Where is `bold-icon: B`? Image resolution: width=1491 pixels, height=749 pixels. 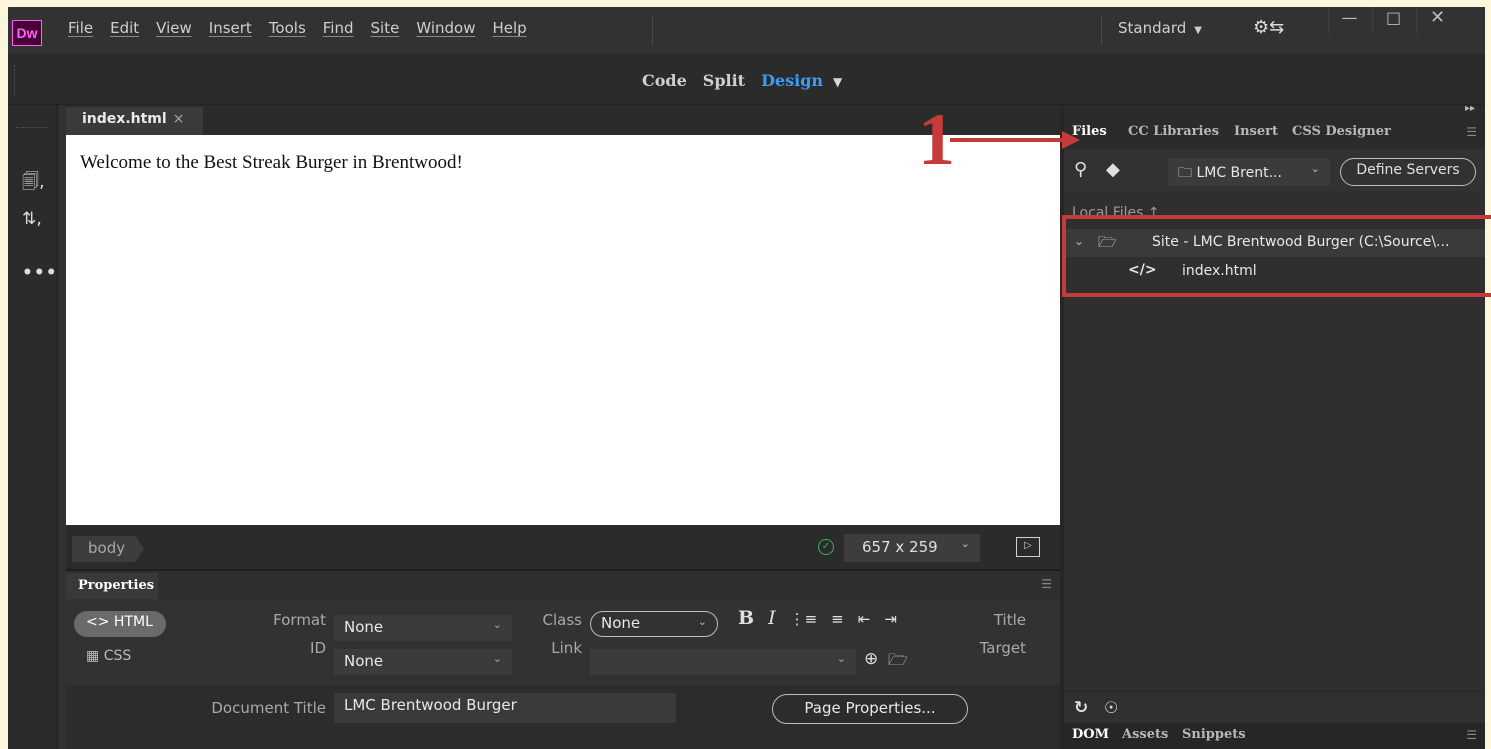
bold-icon: B is located at coordinates (746, 618).